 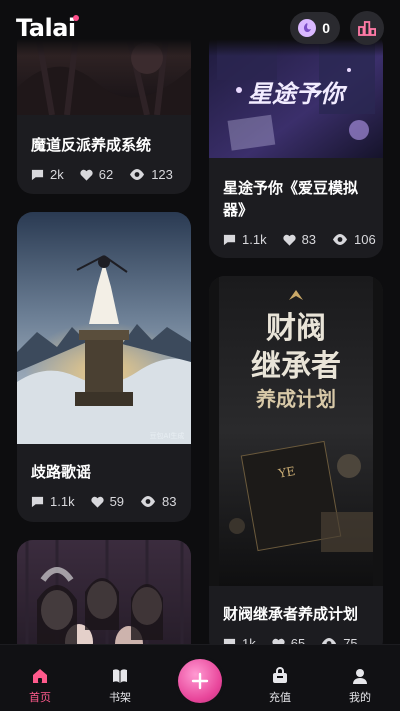 I want to click on story-cover-image: 豆包AI生成, so click(x=104, y=328).